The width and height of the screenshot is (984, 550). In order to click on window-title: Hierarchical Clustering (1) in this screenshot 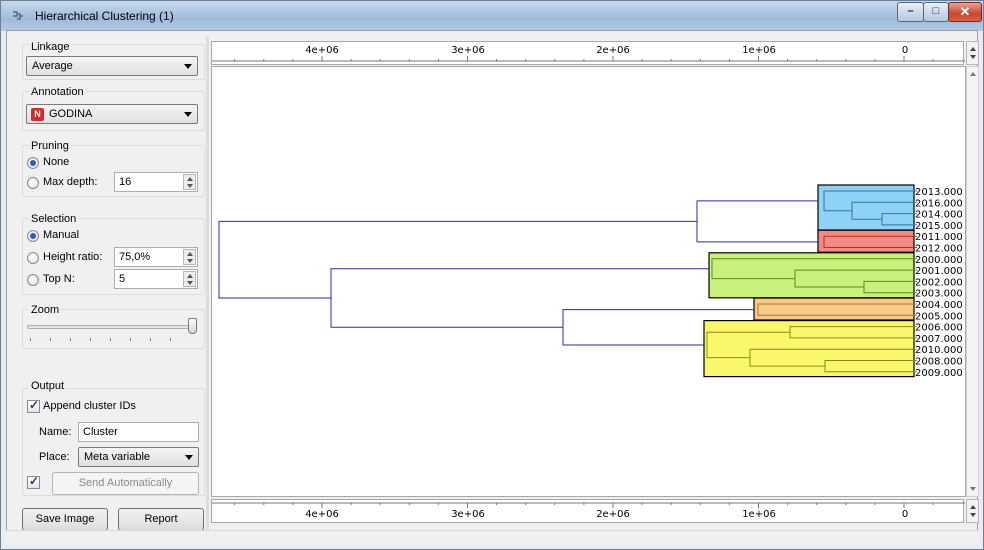, I will do `click(104, 16)`.